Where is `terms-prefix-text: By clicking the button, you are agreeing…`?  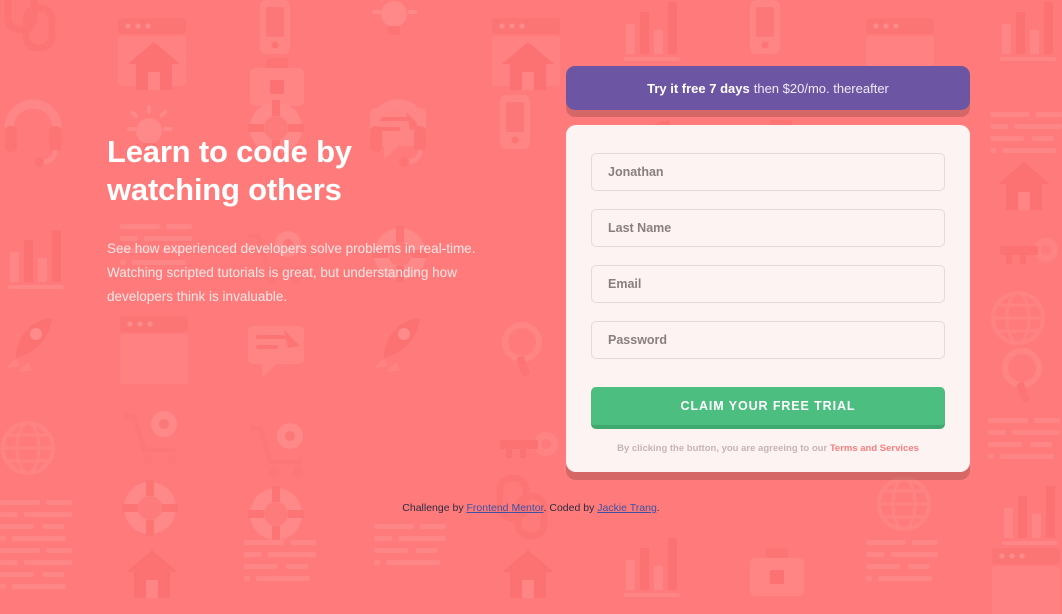
terms-prefix-text: By clicking the button, you are agreeing… is located at coordinates (723, 448).